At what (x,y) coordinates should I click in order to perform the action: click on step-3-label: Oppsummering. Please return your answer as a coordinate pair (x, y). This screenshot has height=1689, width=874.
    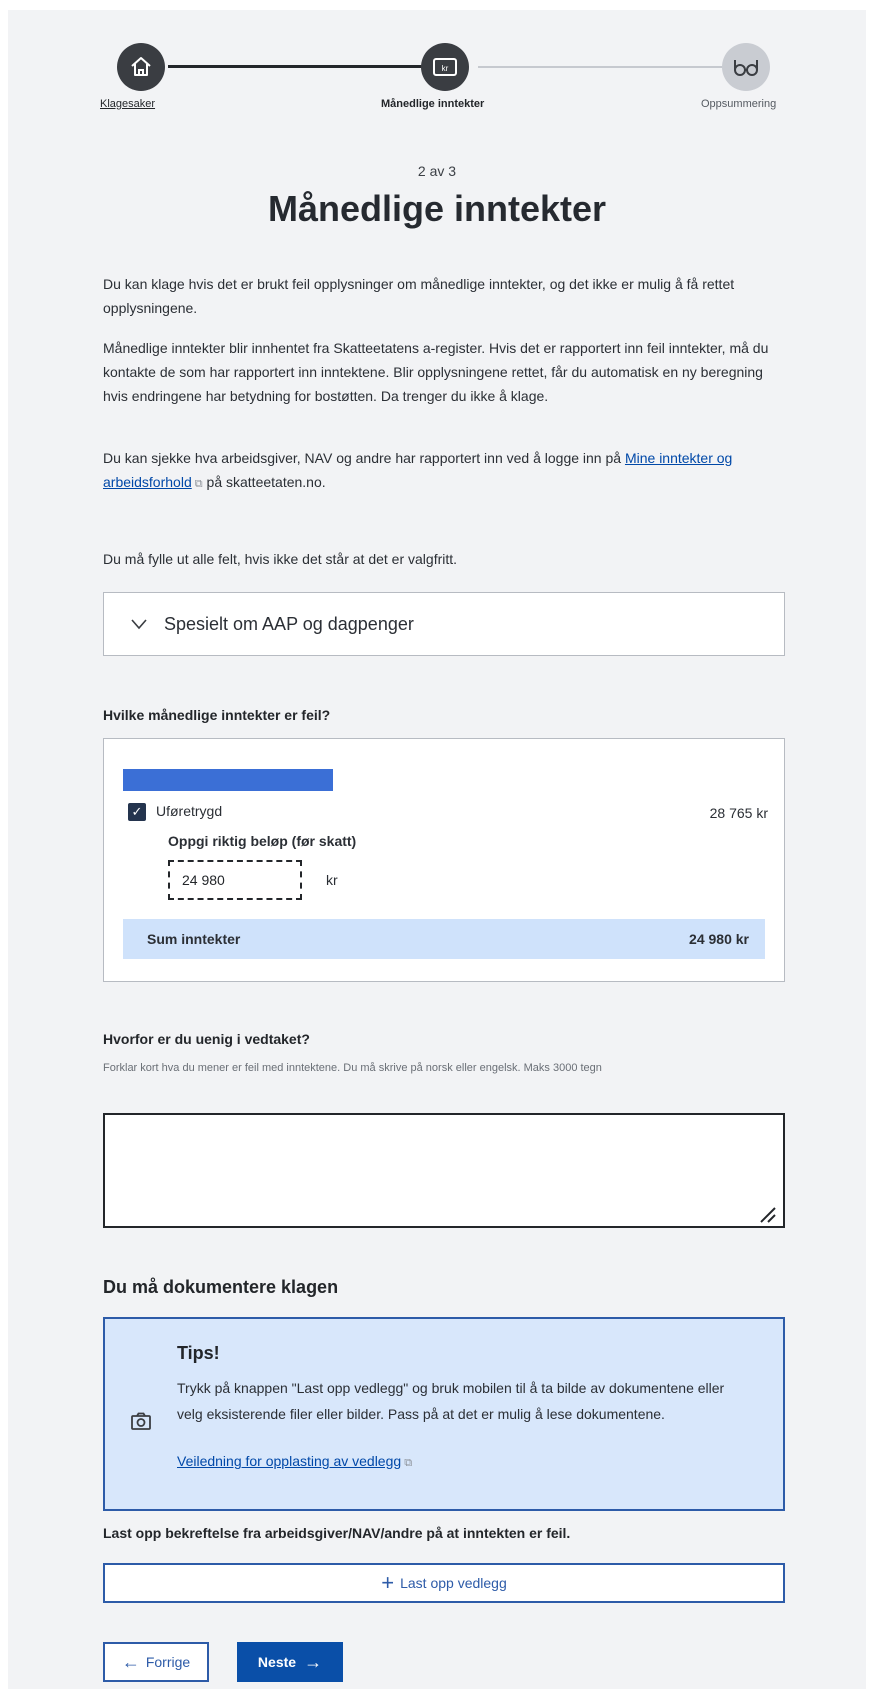
    Looking at the image, I should click on (739, 104).